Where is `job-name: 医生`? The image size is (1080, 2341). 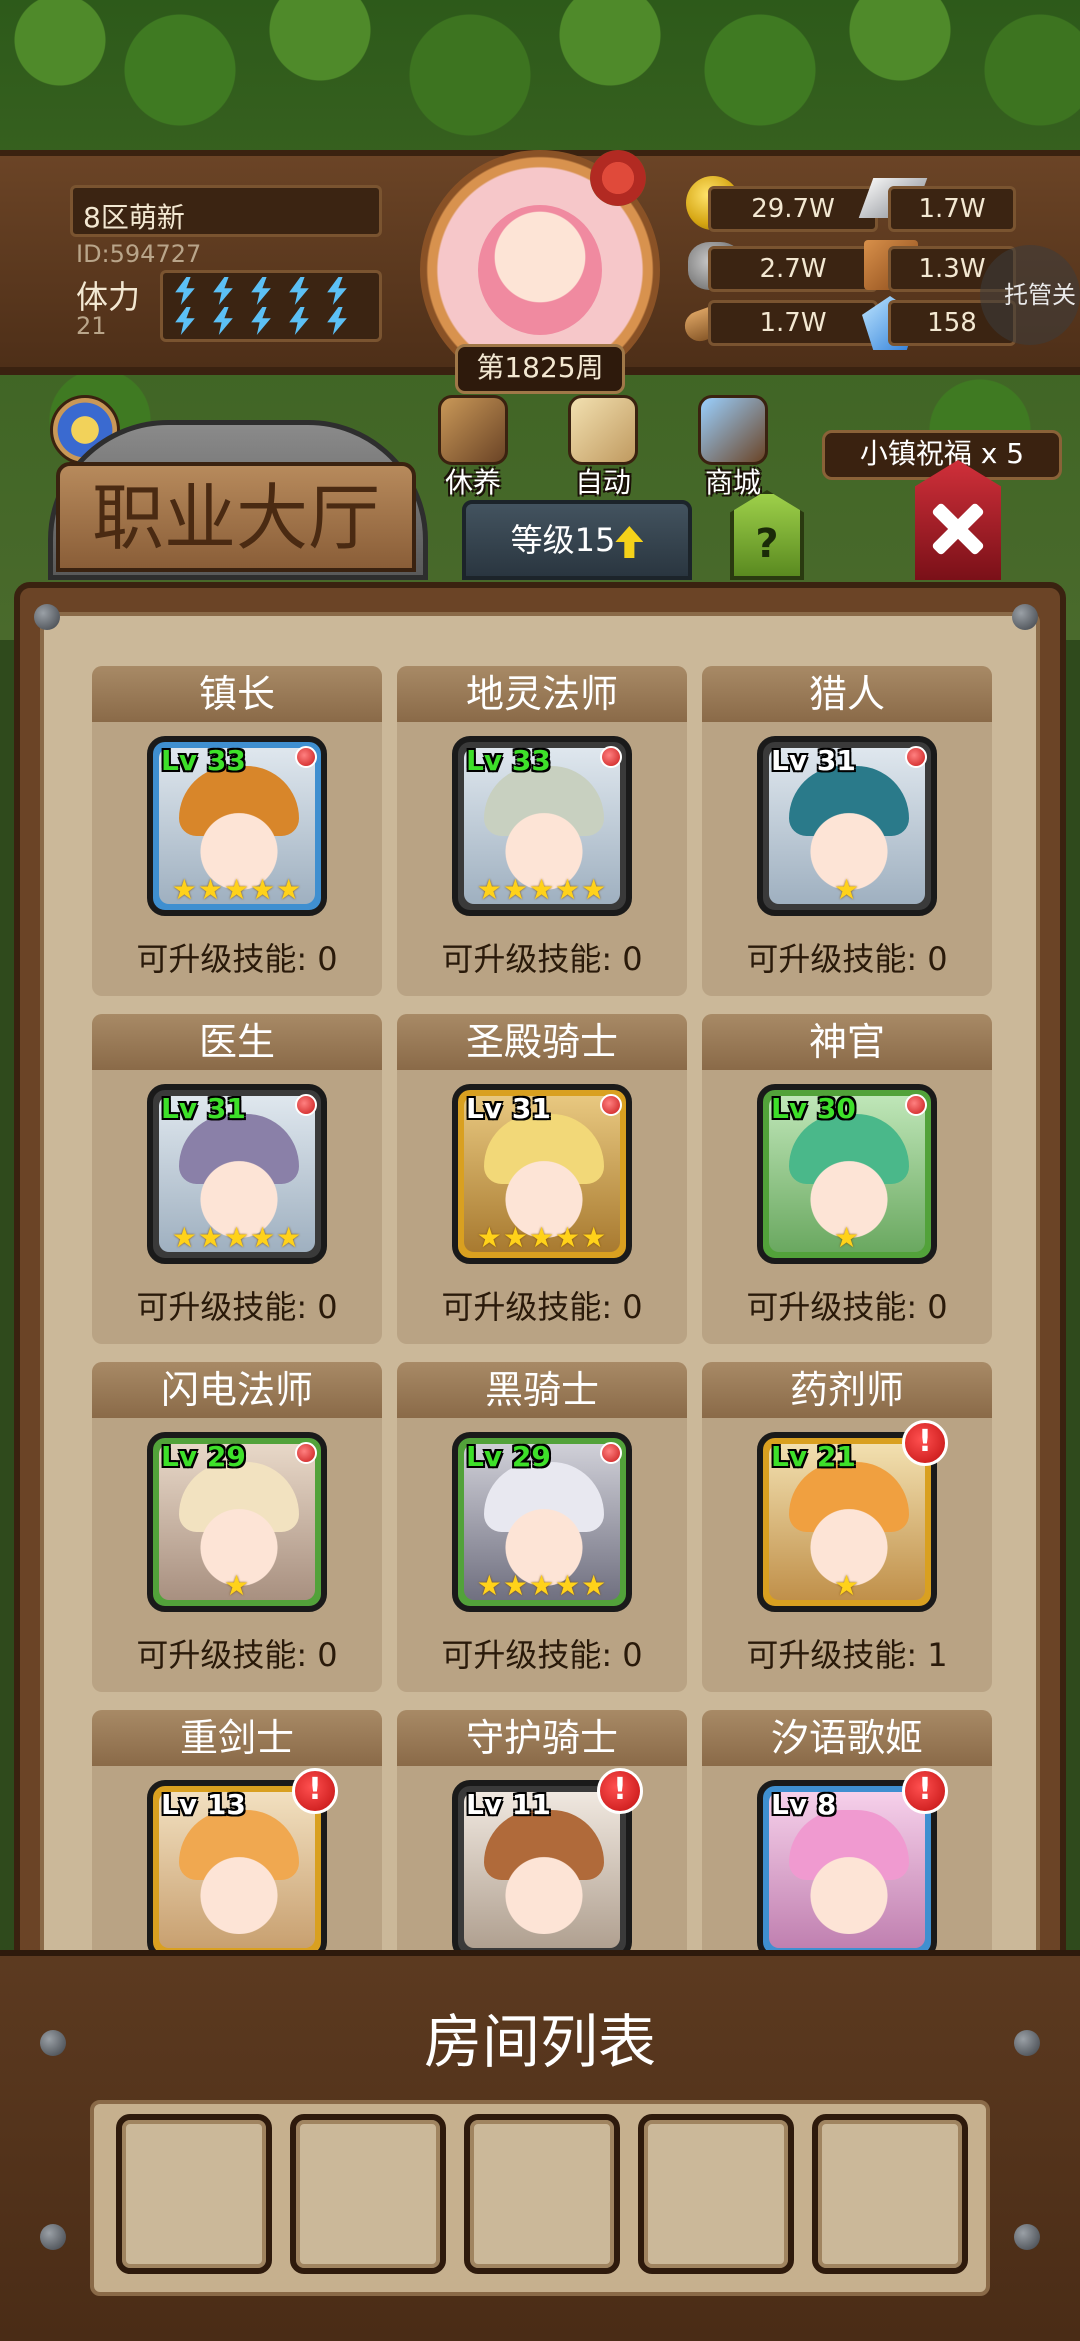
job-name: 医生 is located at coordinates (237, 1042).